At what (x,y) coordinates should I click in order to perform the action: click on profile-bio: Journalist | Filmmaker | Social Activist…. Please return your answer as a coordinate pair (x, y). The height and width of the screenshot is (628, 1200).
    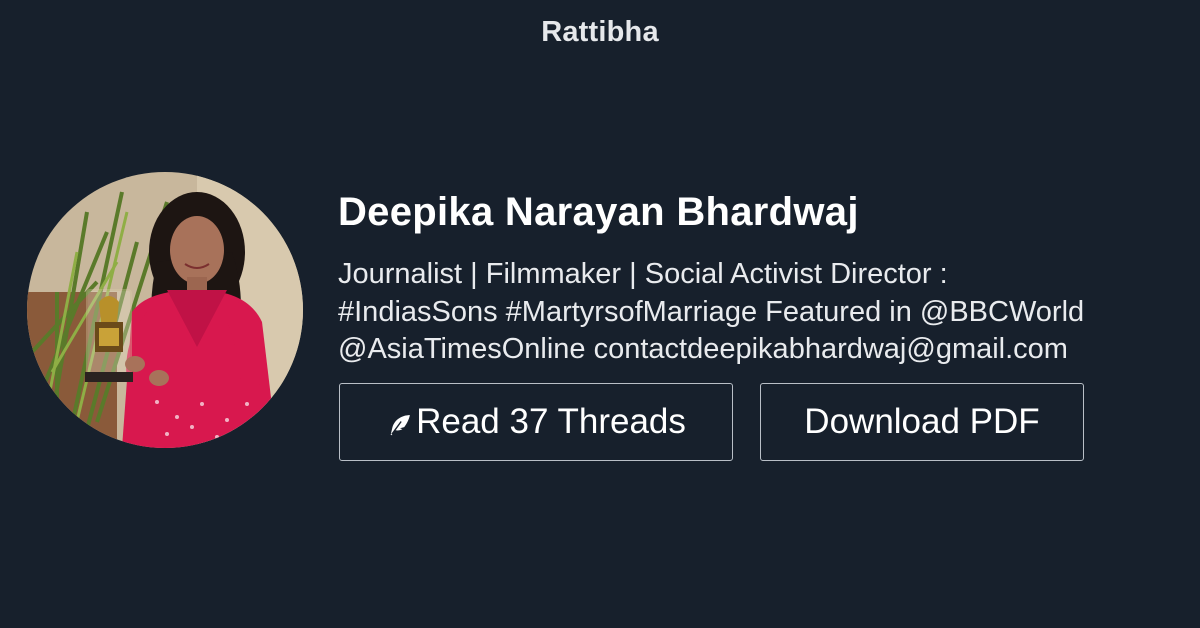
    Looking at the image, I should click on (758, 312).